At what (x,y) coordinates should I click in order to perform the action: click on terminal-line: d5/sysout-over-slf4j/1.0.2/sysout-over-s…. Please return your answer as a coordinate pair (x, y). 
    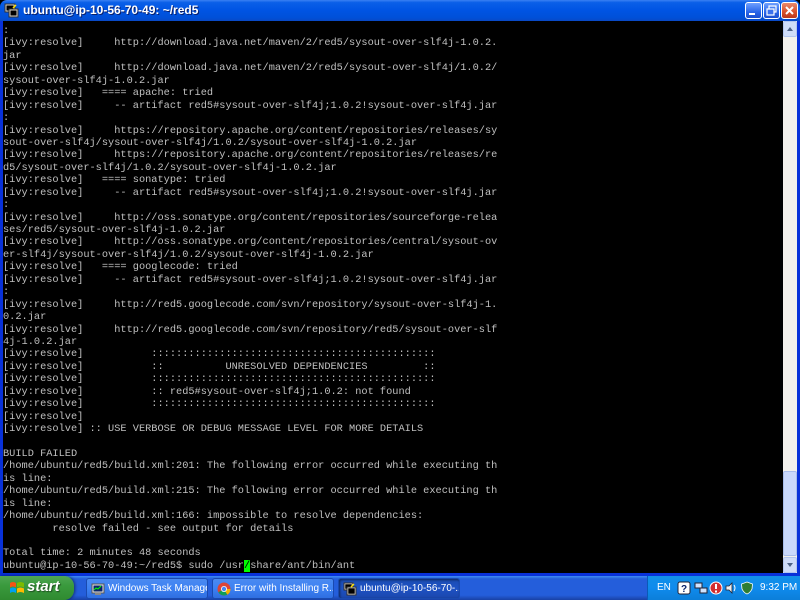
    Looking at the image, I should click on (170, 167).